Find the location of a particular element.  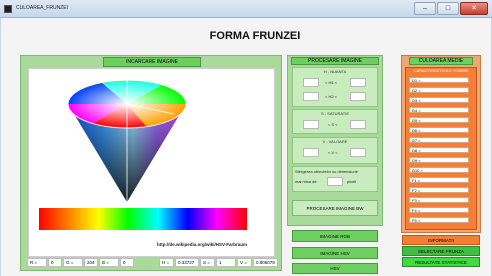

v-readout-label: V = is located at coordinates (244, 262).